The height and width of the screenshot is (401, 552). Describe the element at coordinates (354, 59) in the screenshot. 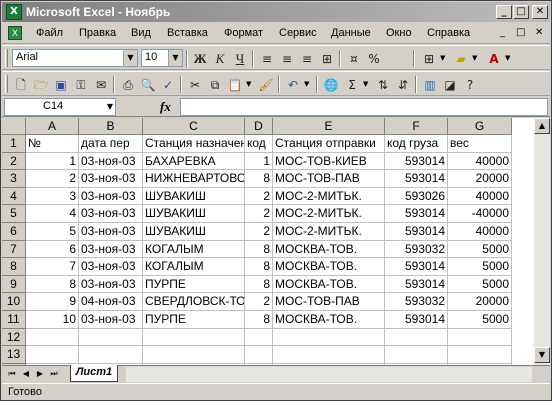

I see `currency-icon: ¤` at that location.